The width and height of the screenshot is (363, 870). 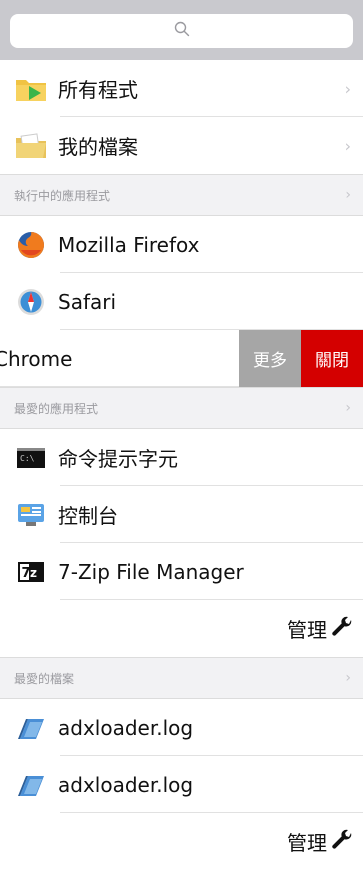 I want to click on more-button: 更多, so click(x=270, y=358).